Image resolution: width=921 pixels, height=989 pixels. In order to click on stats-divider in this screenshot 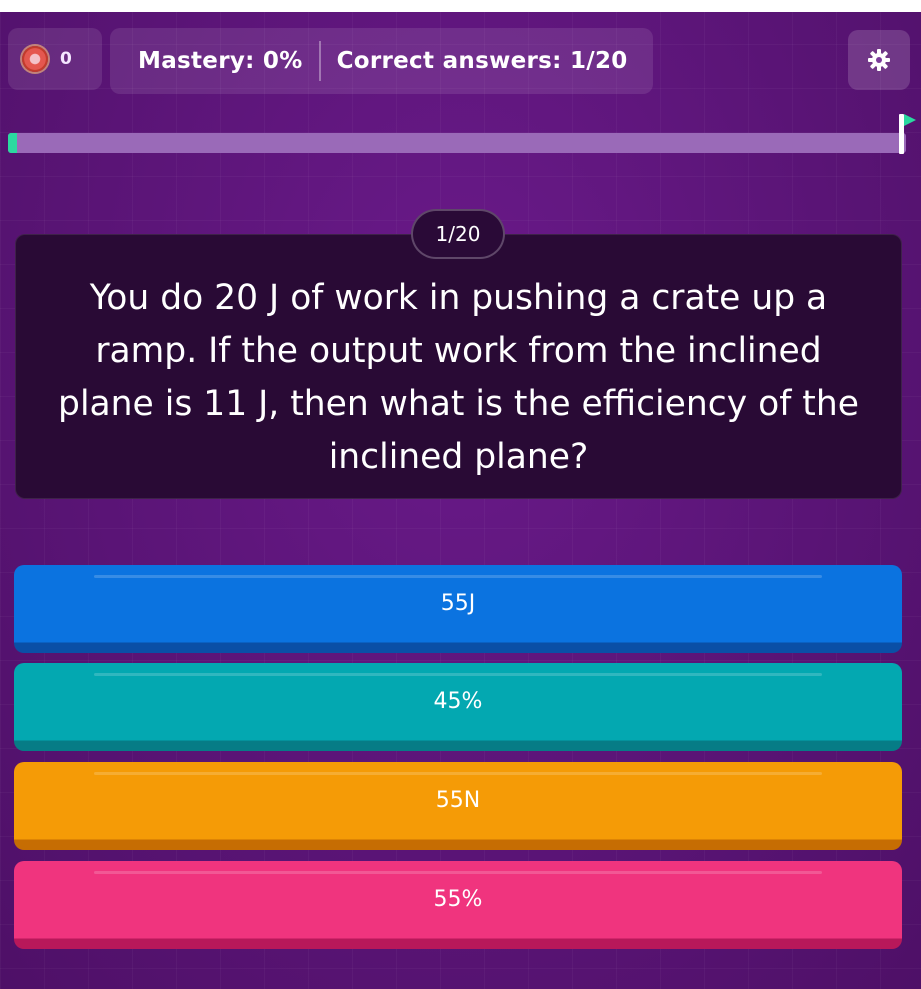, I will do `click(319, 61)`.